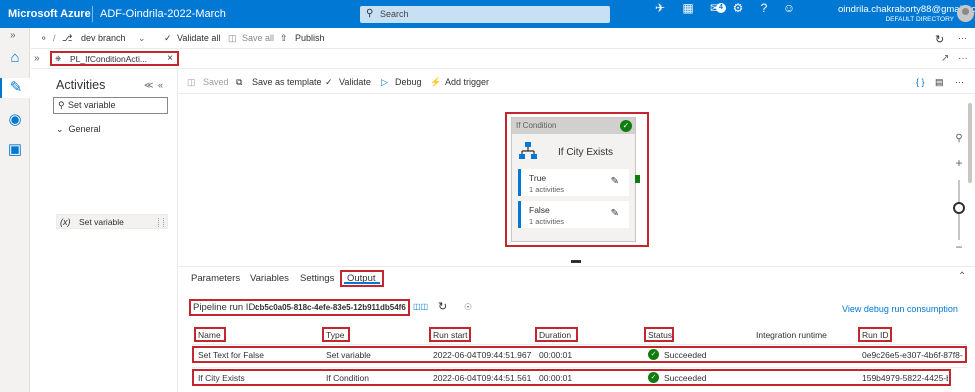  Describe the element at coordinates (161, 222) in the screenshot. I see `drag-handle` at that location.